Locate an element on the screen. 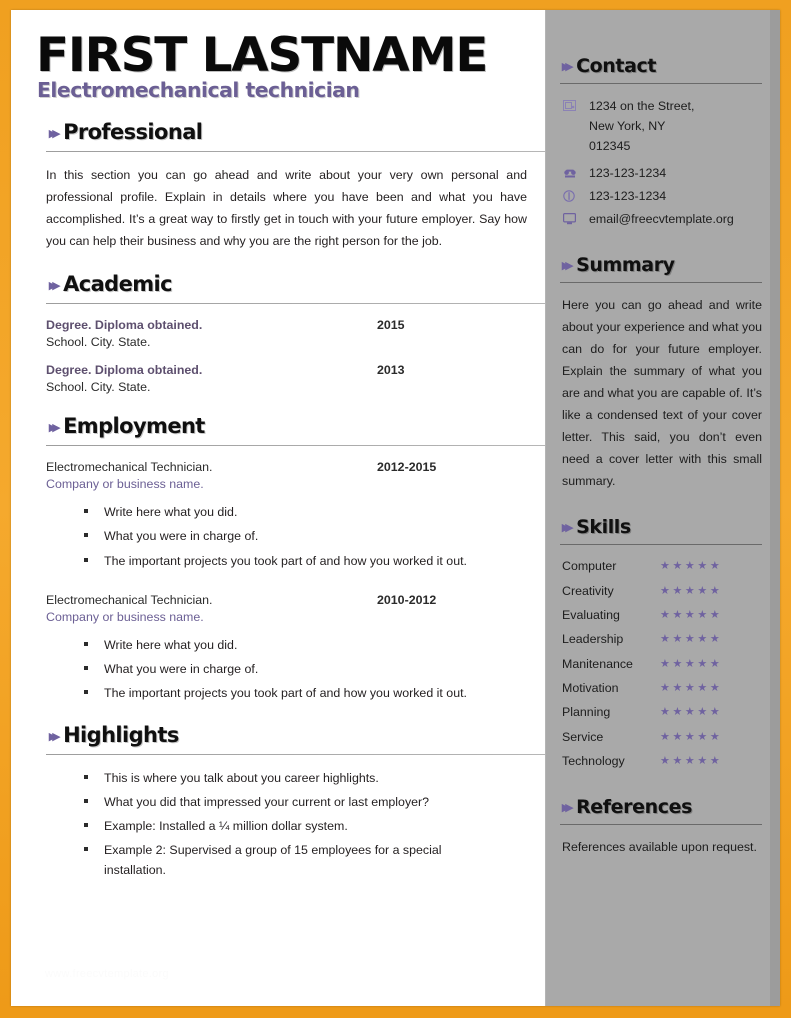  section-header-references: ▸▸ References is located at coordinates (662, 807).